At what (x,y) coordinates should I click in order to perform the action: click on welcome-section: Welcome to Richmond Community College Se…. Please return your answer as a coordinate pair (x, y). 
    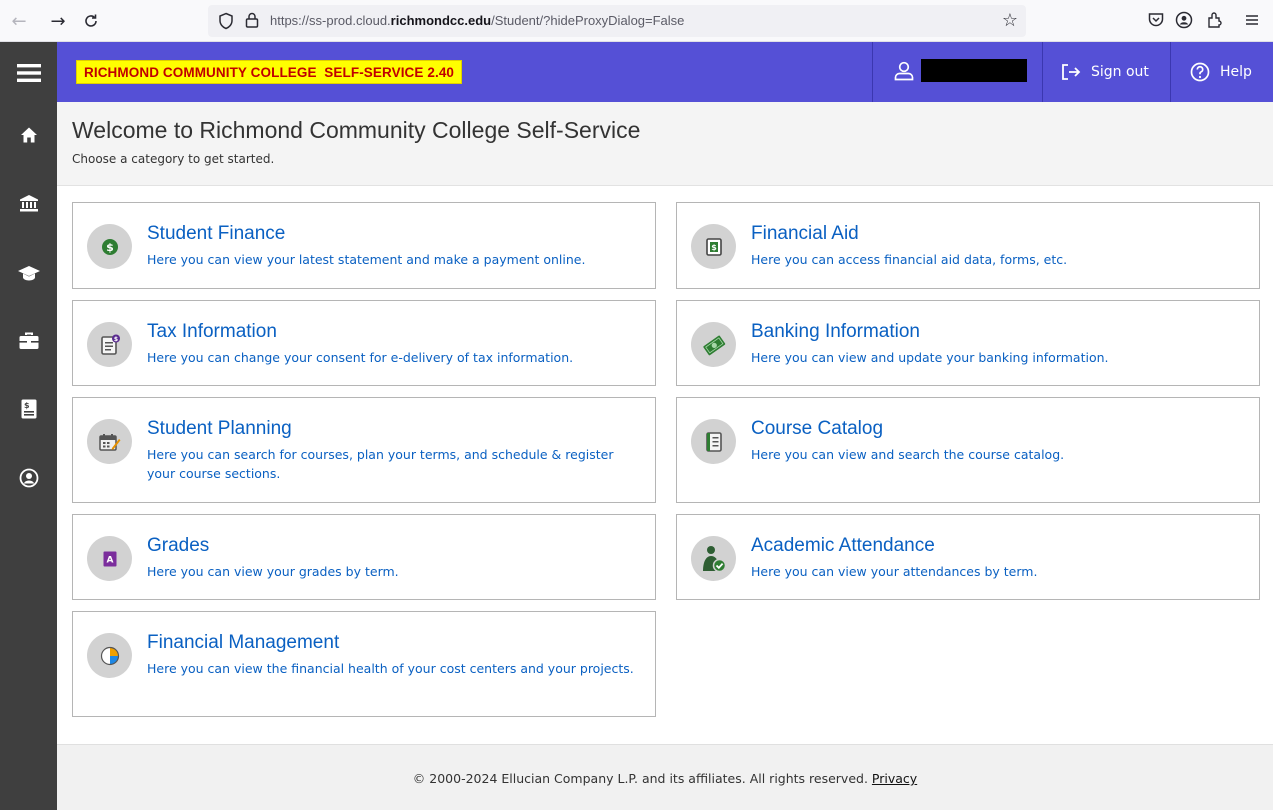
    Looking at the image, I should click on (665, 144).